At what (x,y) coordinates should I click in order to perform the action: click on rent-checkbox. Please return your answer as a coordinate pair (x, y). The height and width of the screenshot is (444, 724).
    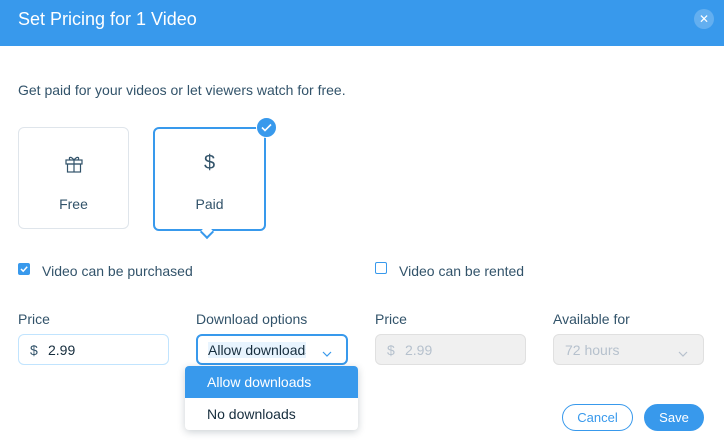
    Looking at the image, I should click on (381, 268).